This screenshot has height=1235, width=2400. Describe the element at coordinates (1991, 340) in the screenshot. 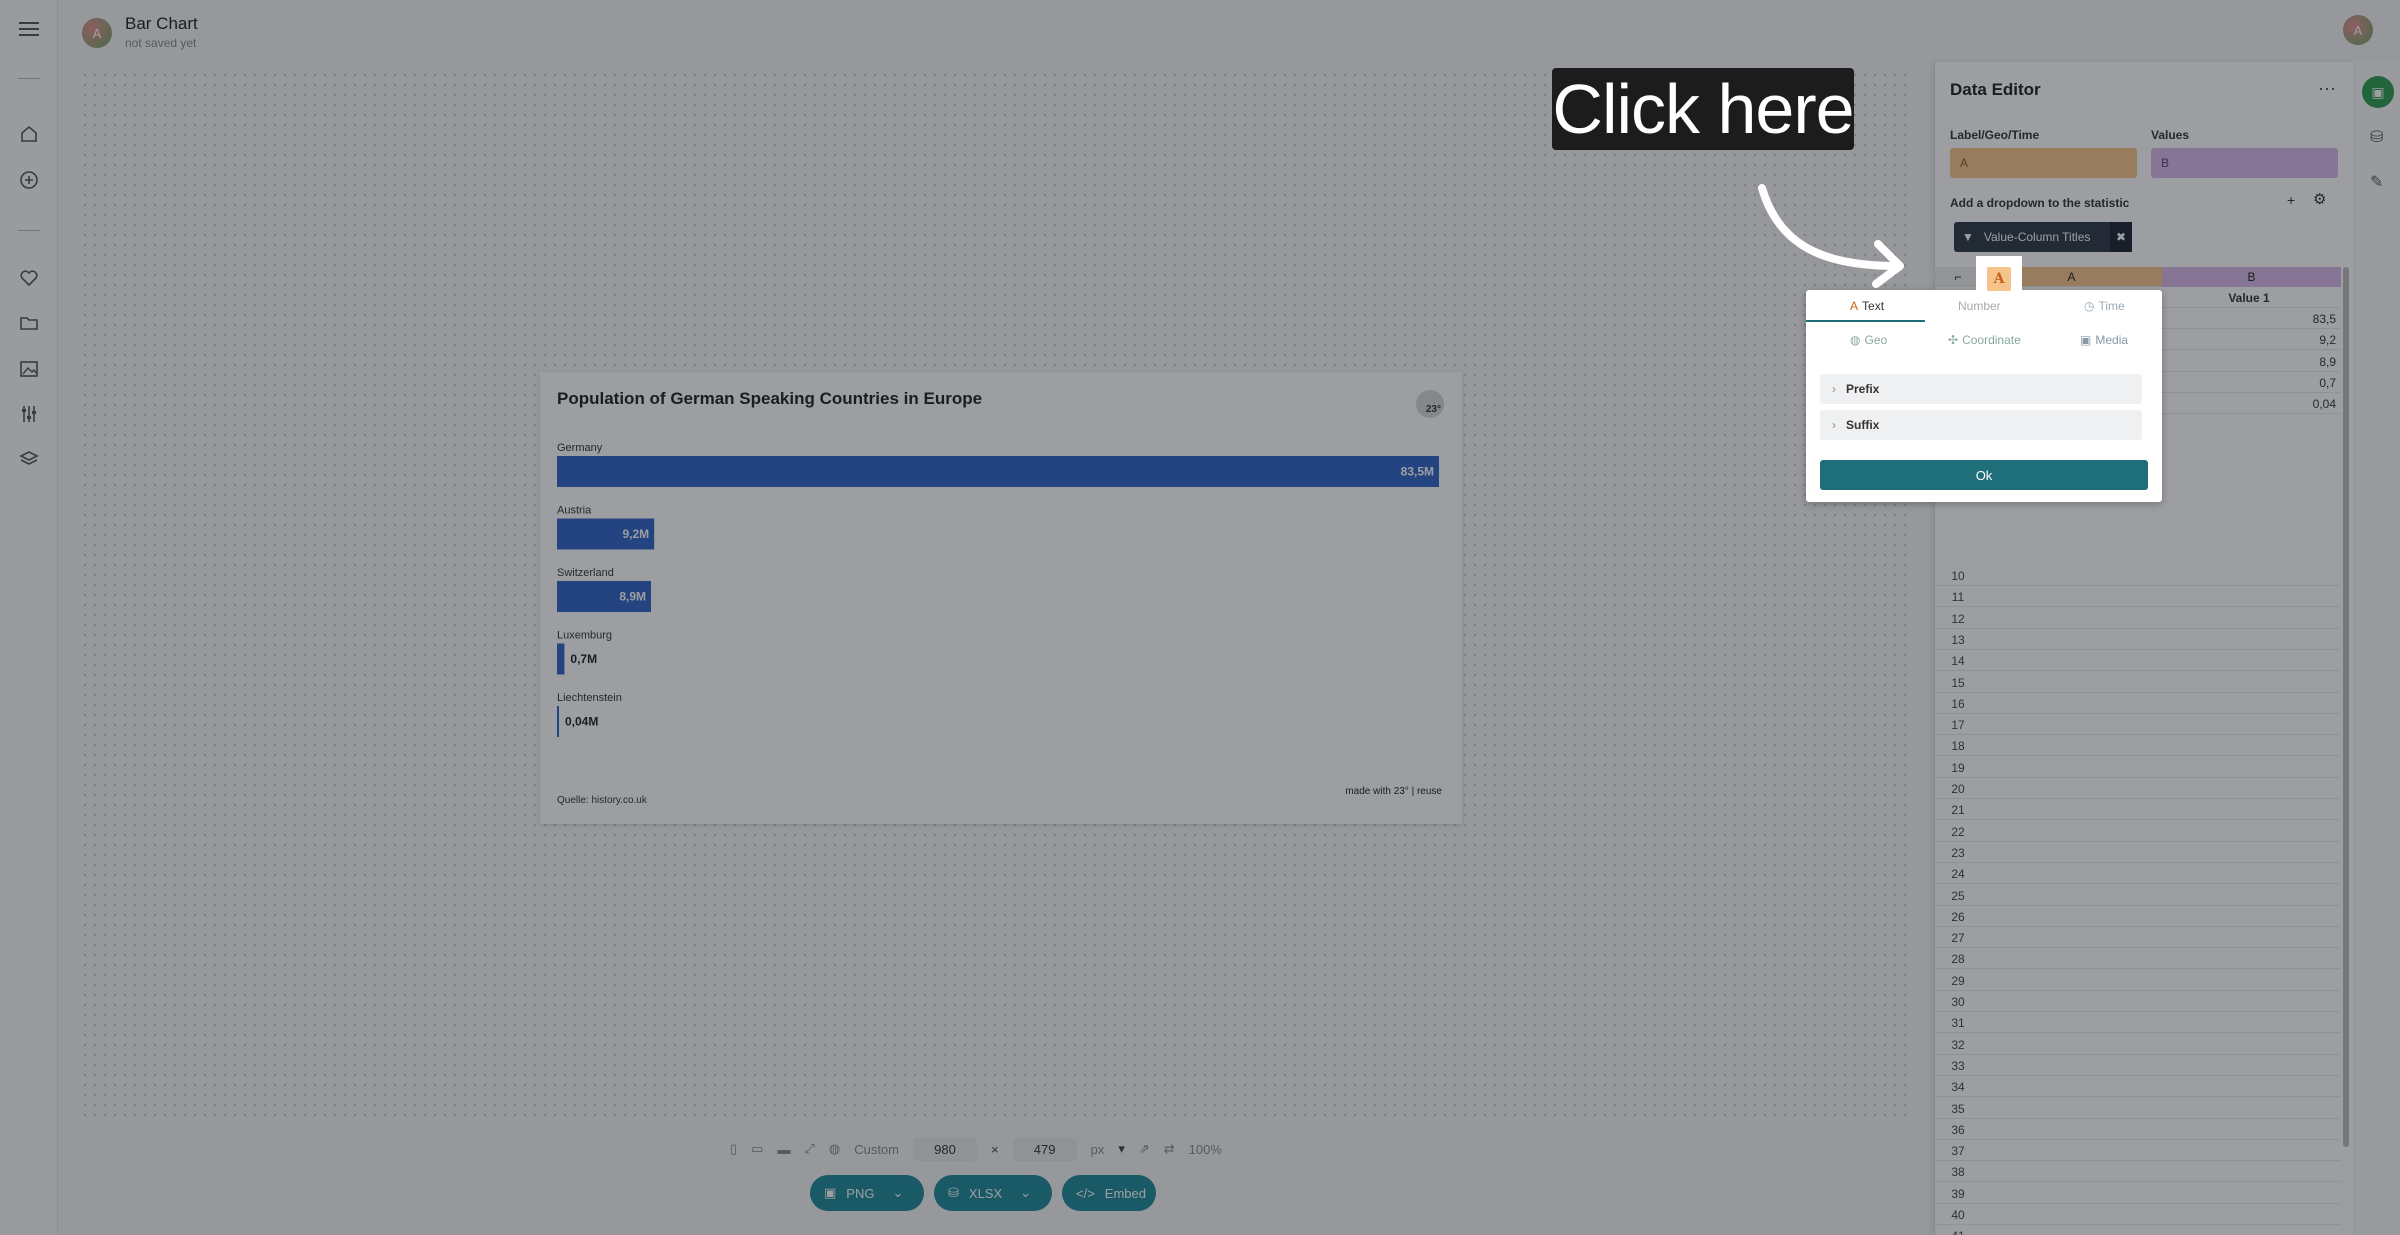

I see `tab-coordinate-label: Coordinate` at that location.